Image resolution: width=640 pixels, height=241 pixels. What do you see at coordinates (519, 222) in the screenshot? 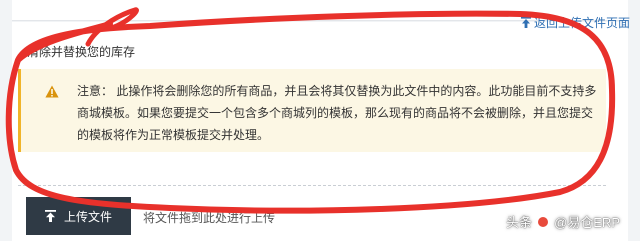
I see `watermark-source: 头条` at bounding box center [519, 222].